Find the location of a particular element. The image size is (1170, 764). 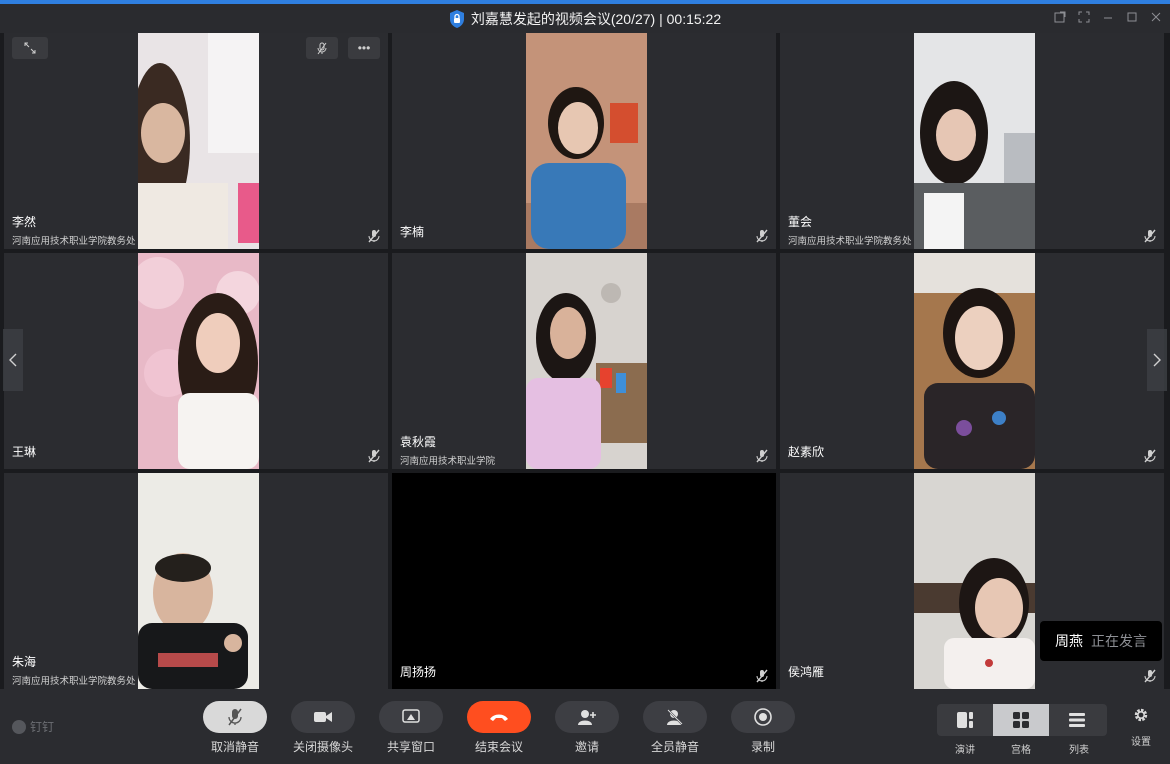

list-layout-icon is located at coordinates (1077, 720).